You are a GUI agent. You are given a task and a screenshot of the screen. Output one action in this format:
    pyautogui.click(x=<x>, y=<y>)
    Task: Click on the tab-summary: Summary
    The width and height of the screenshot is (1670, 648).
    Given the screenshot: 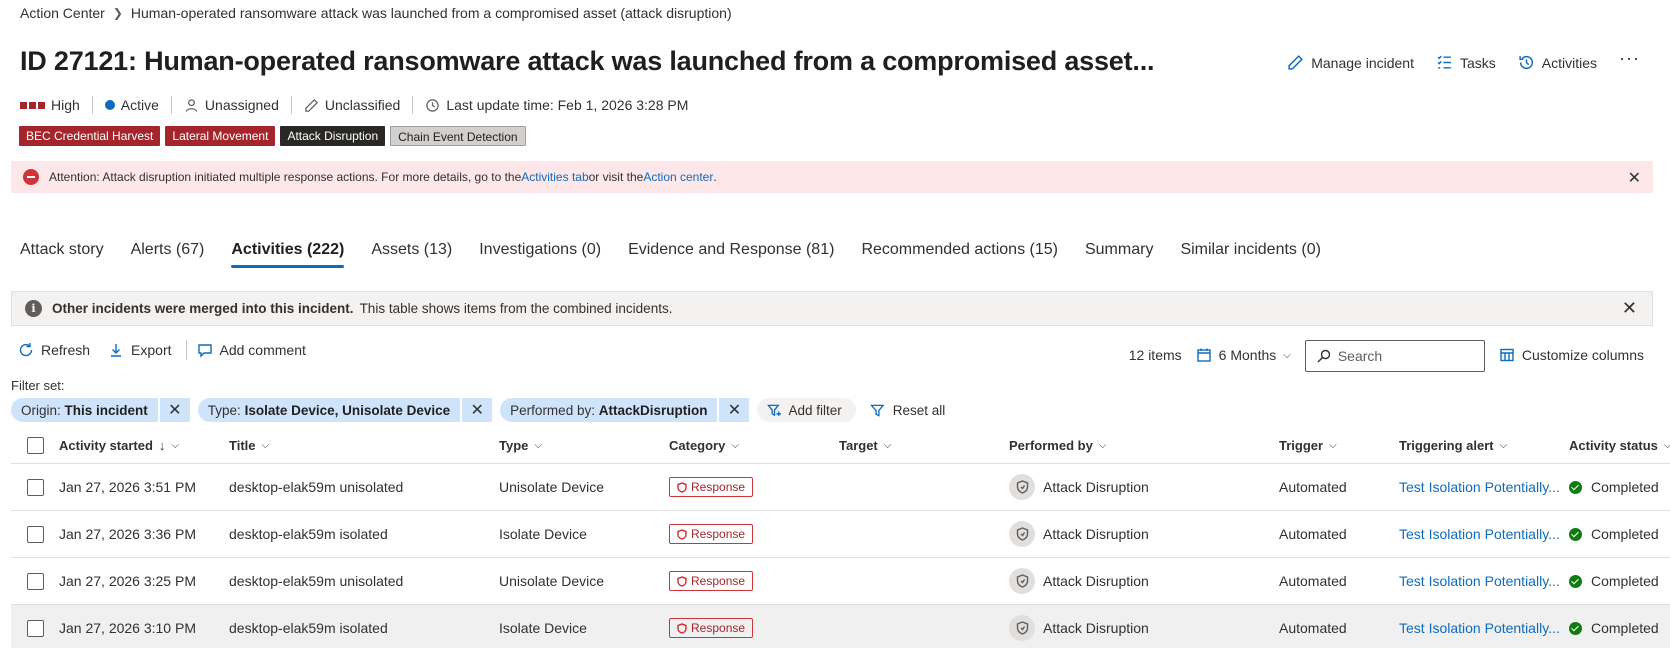 What is the action you would take?
    pyautogui.click(x=1119, y=254)
    